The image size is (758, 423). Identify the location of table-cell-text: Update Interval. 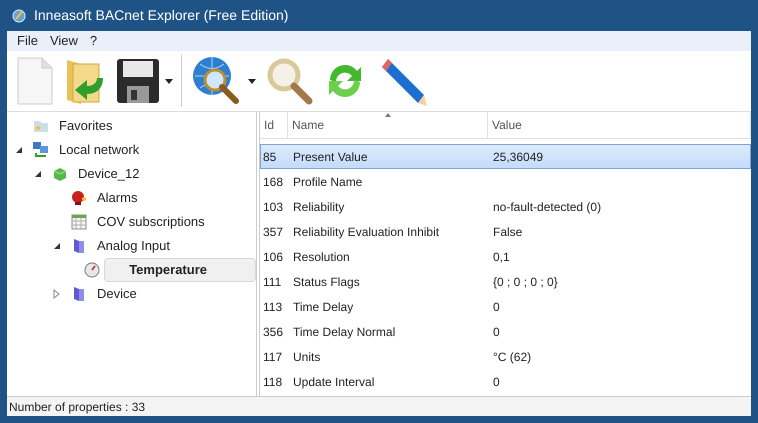
(334, 382).